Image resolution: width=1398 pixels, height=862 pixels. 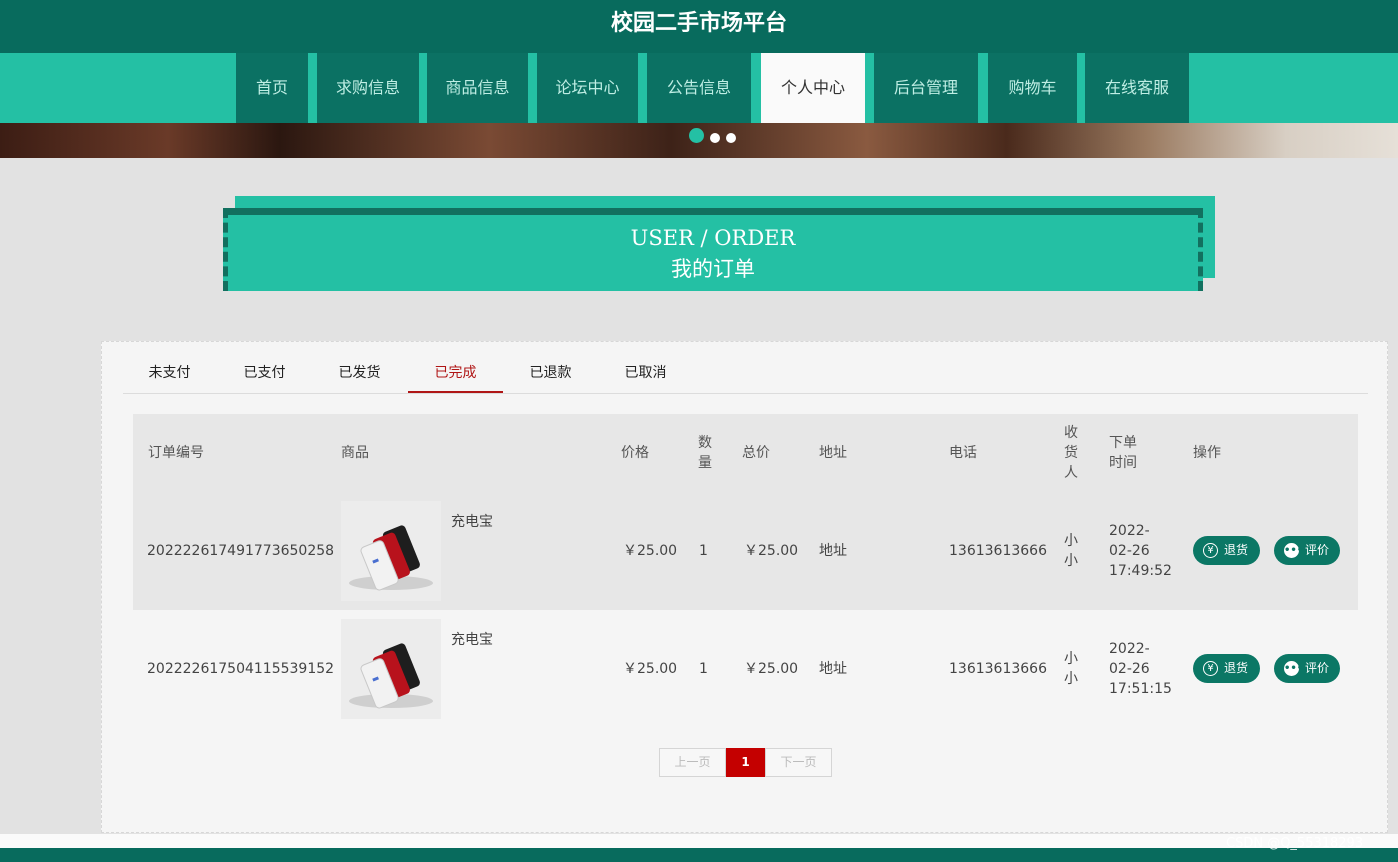 I want to click on tabs-divider, so click(x=745, y=393).